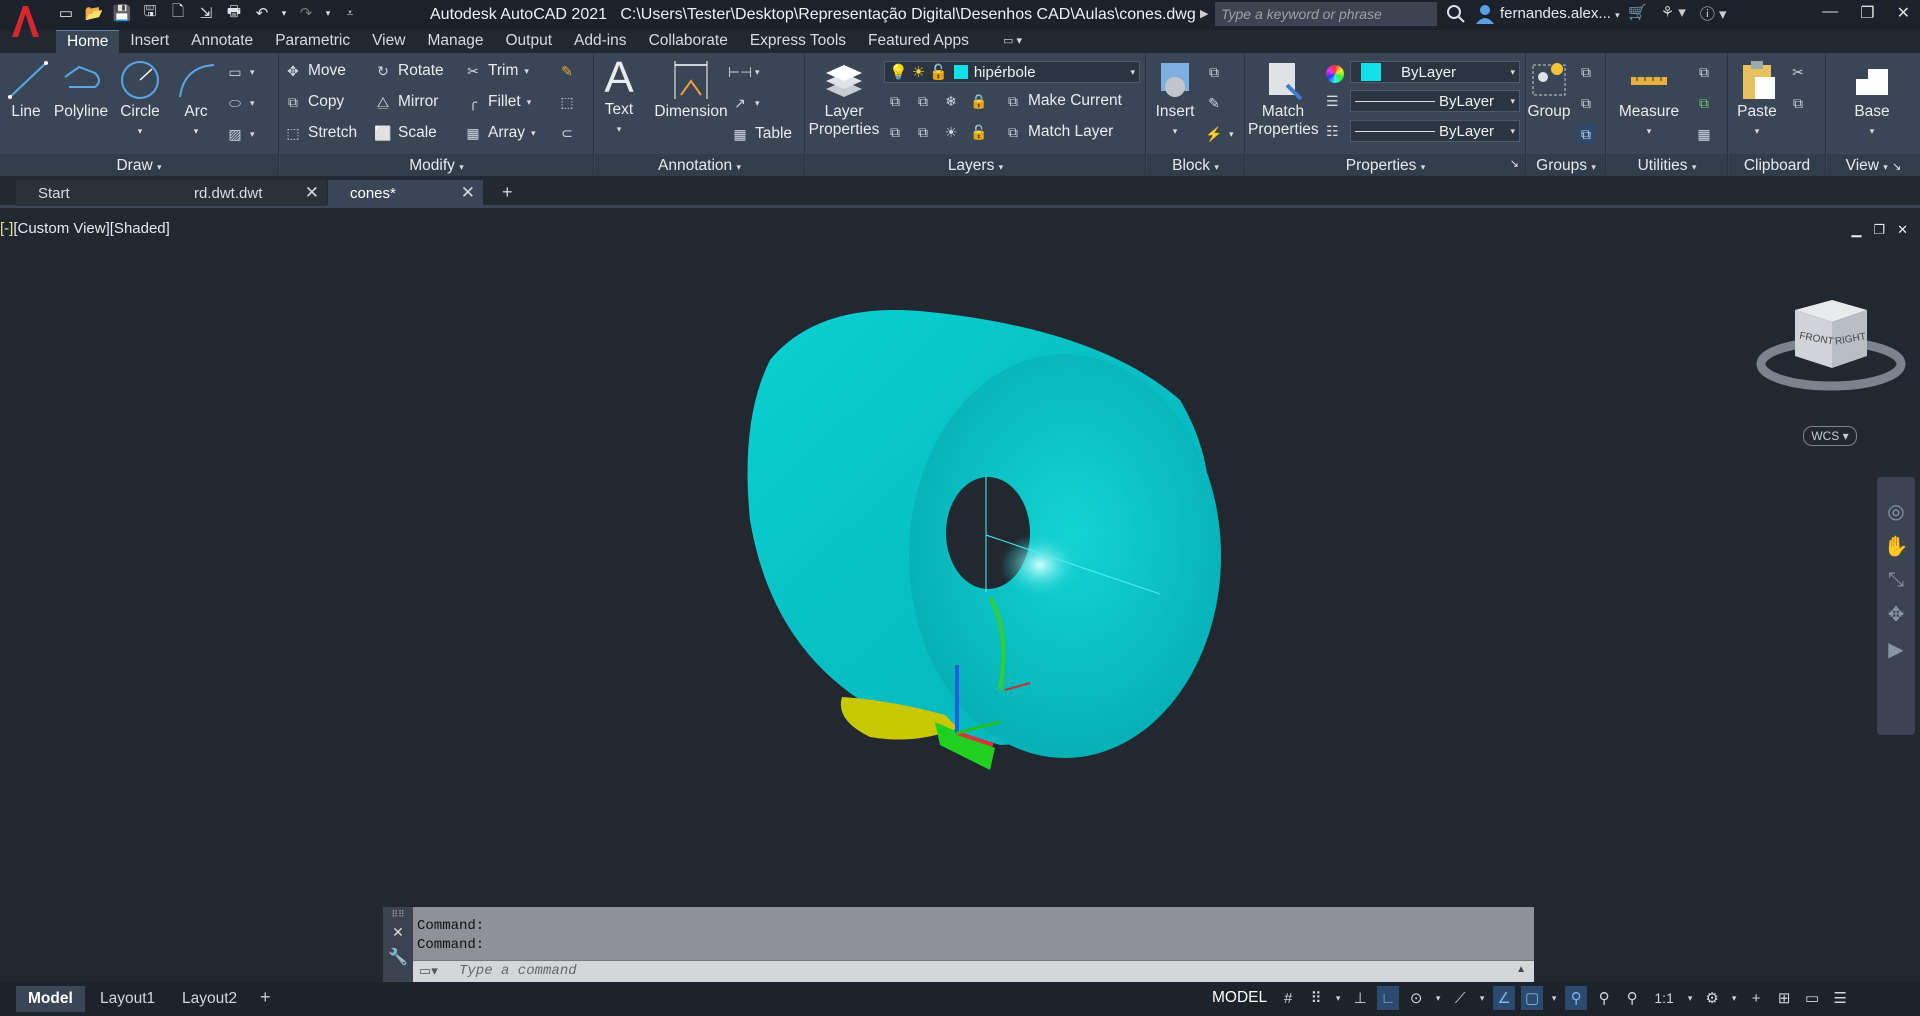 The width and height of the screenshot is (1920, 1016). I want to click on quick-select-button: ⧉, so click(1704, 72).